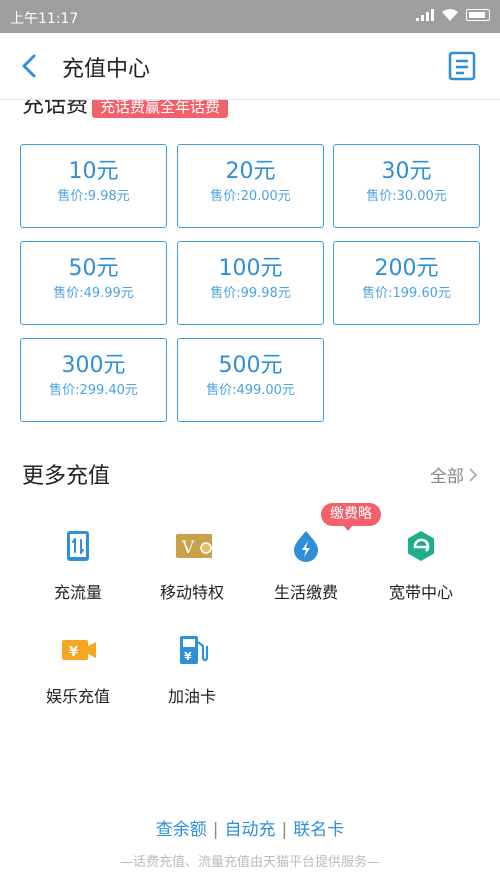  What do you see at coordinates (250, 196) in the screenshot?
I see `option-price: 售价:20.00元` at bounding box center [250, 196].